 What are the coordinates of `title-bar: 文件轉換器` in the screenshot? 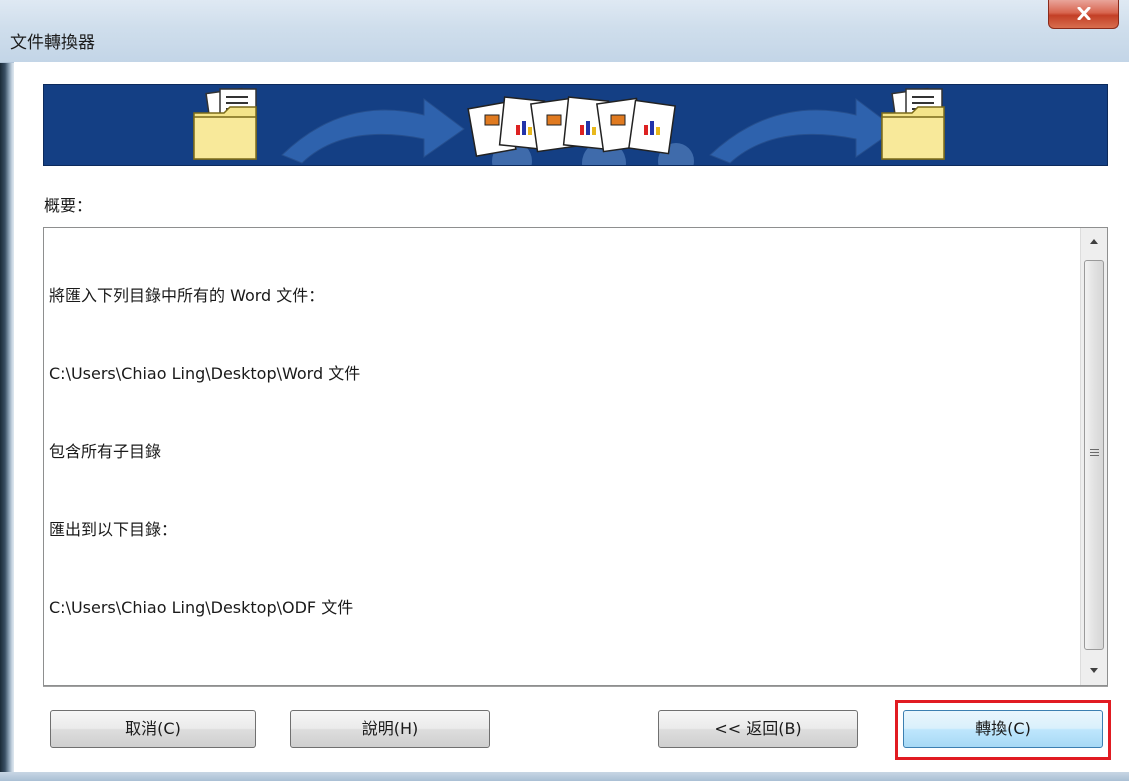 It's located at (564, 31).